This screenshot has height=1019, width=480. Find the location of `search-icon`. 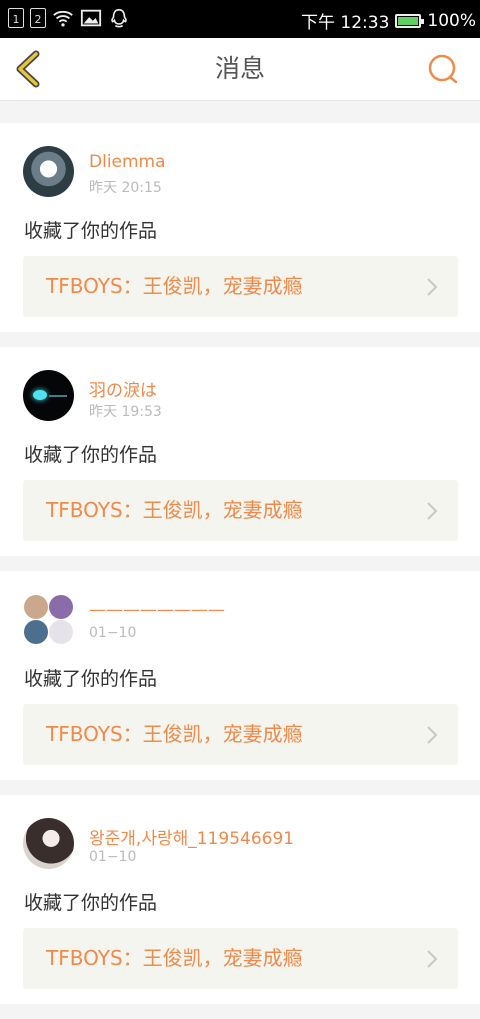

search-icon is located at coordinates (443, 69).